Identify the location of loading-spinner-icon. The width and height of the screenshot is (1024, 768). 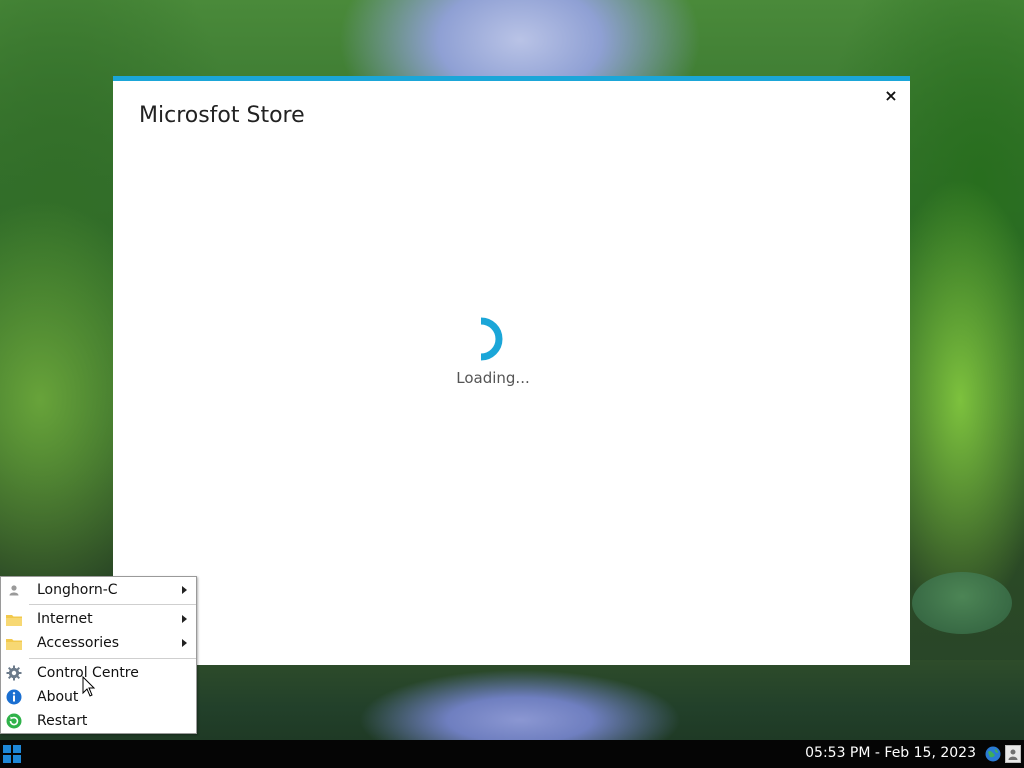
(491, 339).